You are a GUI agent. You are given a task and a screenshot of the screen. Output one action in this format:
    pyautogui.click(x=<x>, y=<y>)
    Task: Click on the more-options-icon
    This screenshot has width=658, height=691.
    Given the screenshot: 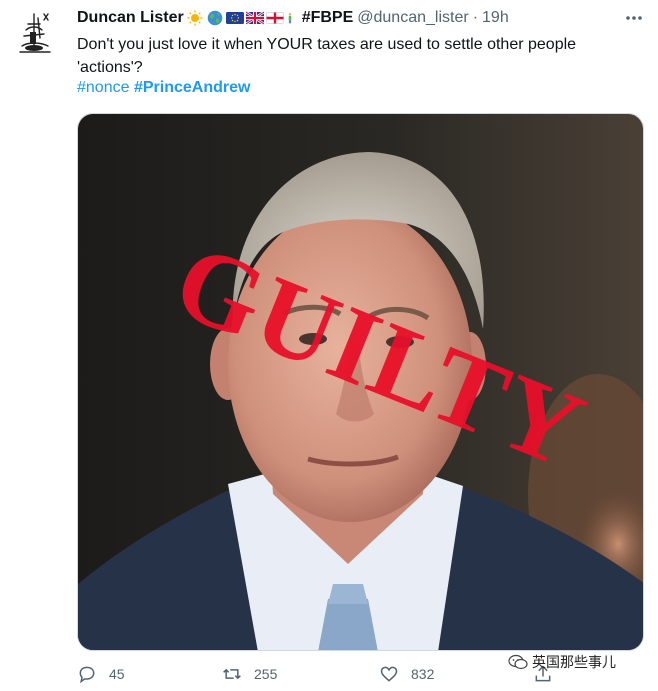 What is the action you would take?
    pyautogui.click(x=634, y=18)
    